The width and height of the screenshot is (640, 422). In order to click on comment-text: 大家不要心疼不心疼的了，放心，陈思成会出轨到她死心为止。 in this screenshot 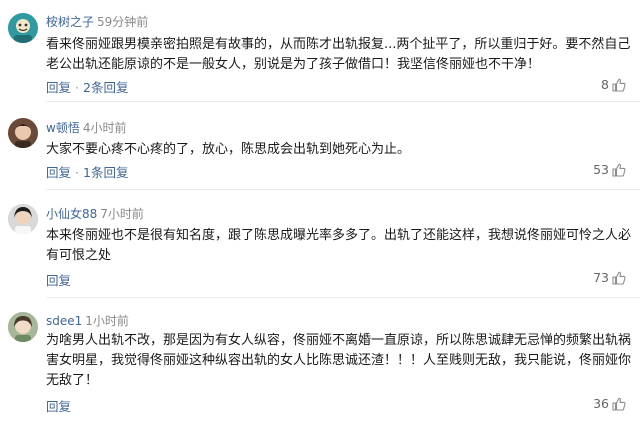, I will do `click(228, 149)`.